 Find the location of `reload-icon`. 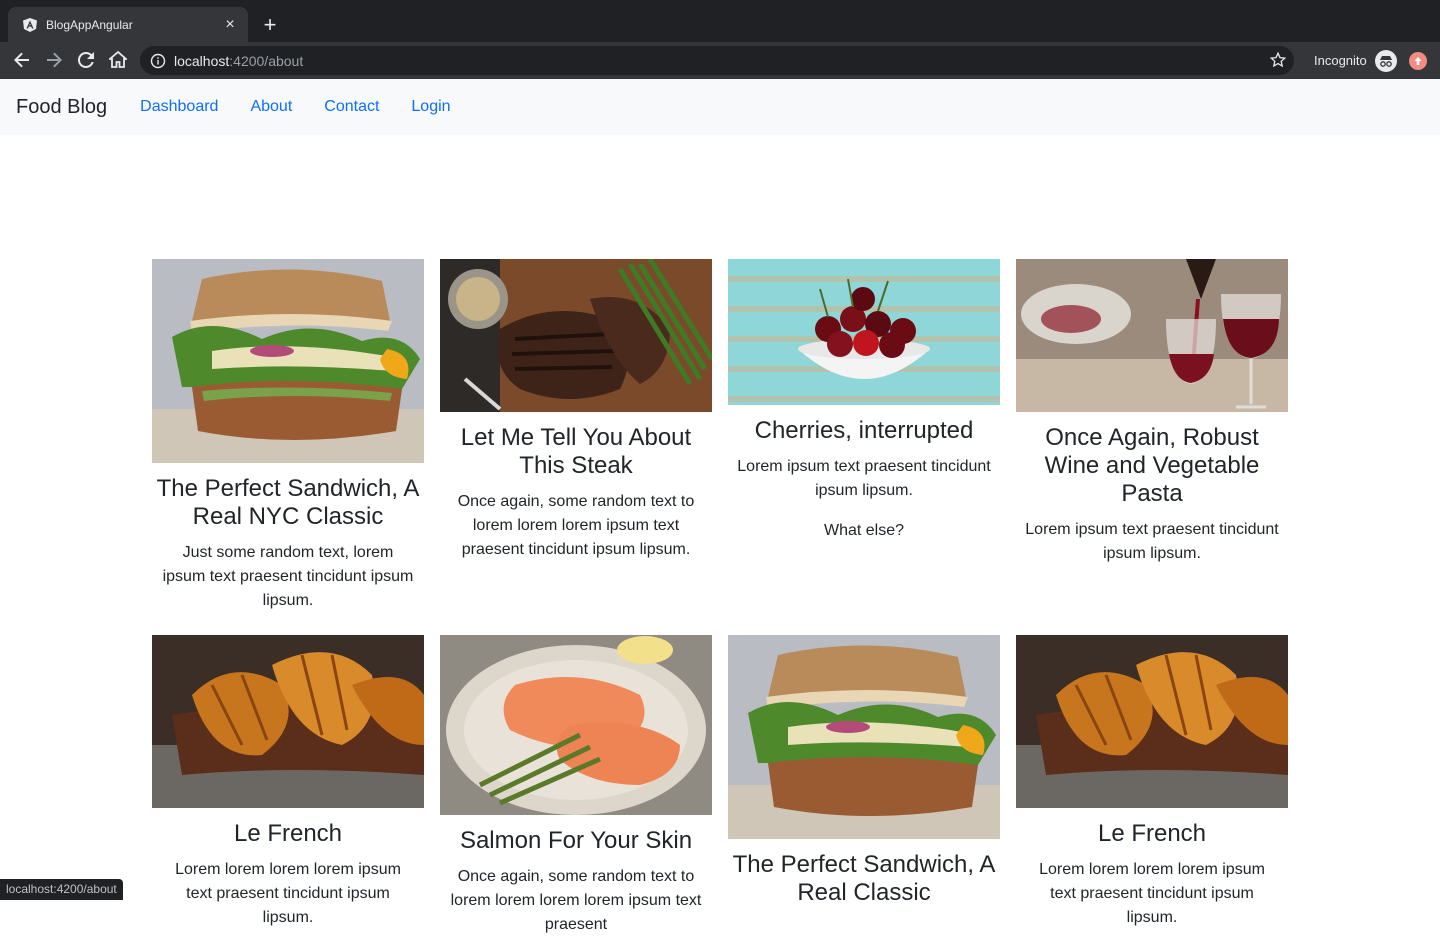

reload-icon is located at coordinates (86, 60).